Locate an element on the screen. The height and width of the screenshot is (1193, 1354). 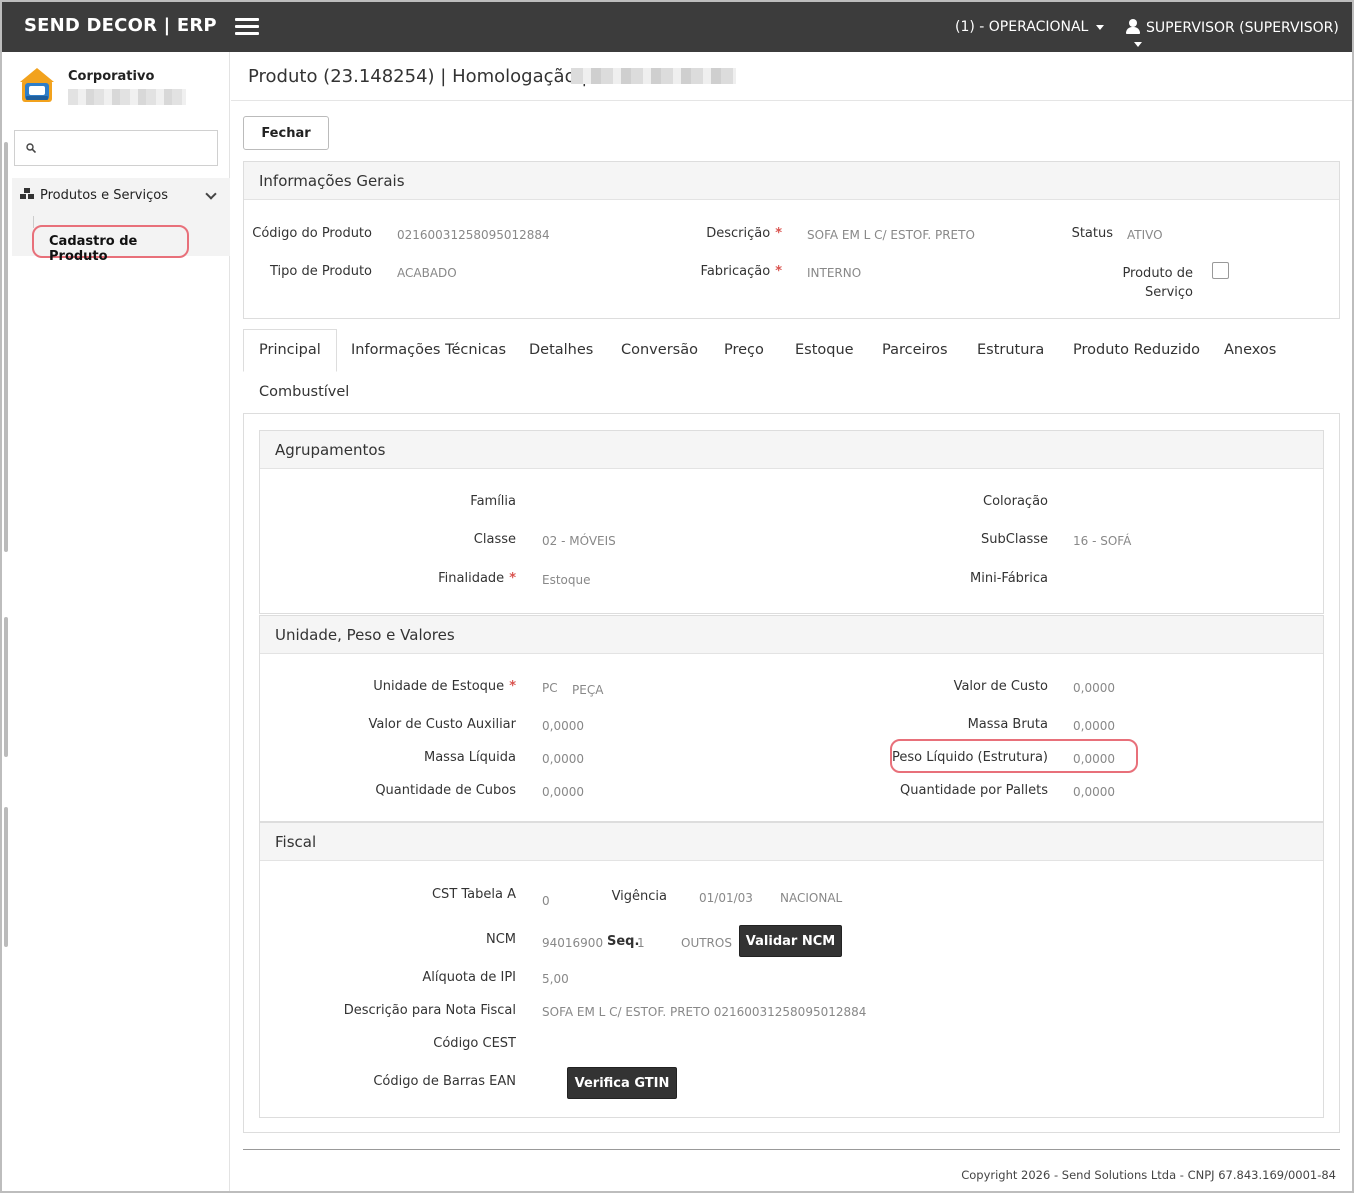
sidebar-search-input is located at coordinates (116, 148).